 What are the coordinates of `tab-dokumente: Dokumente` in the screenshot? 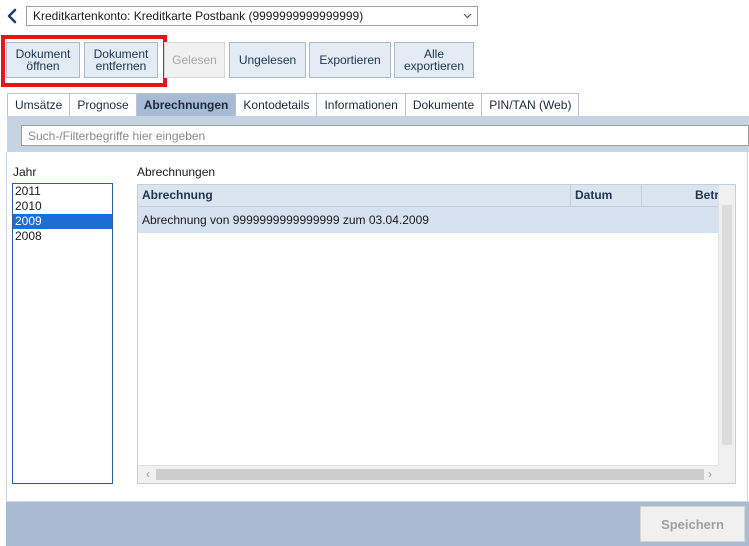 It's located at (443, 104).